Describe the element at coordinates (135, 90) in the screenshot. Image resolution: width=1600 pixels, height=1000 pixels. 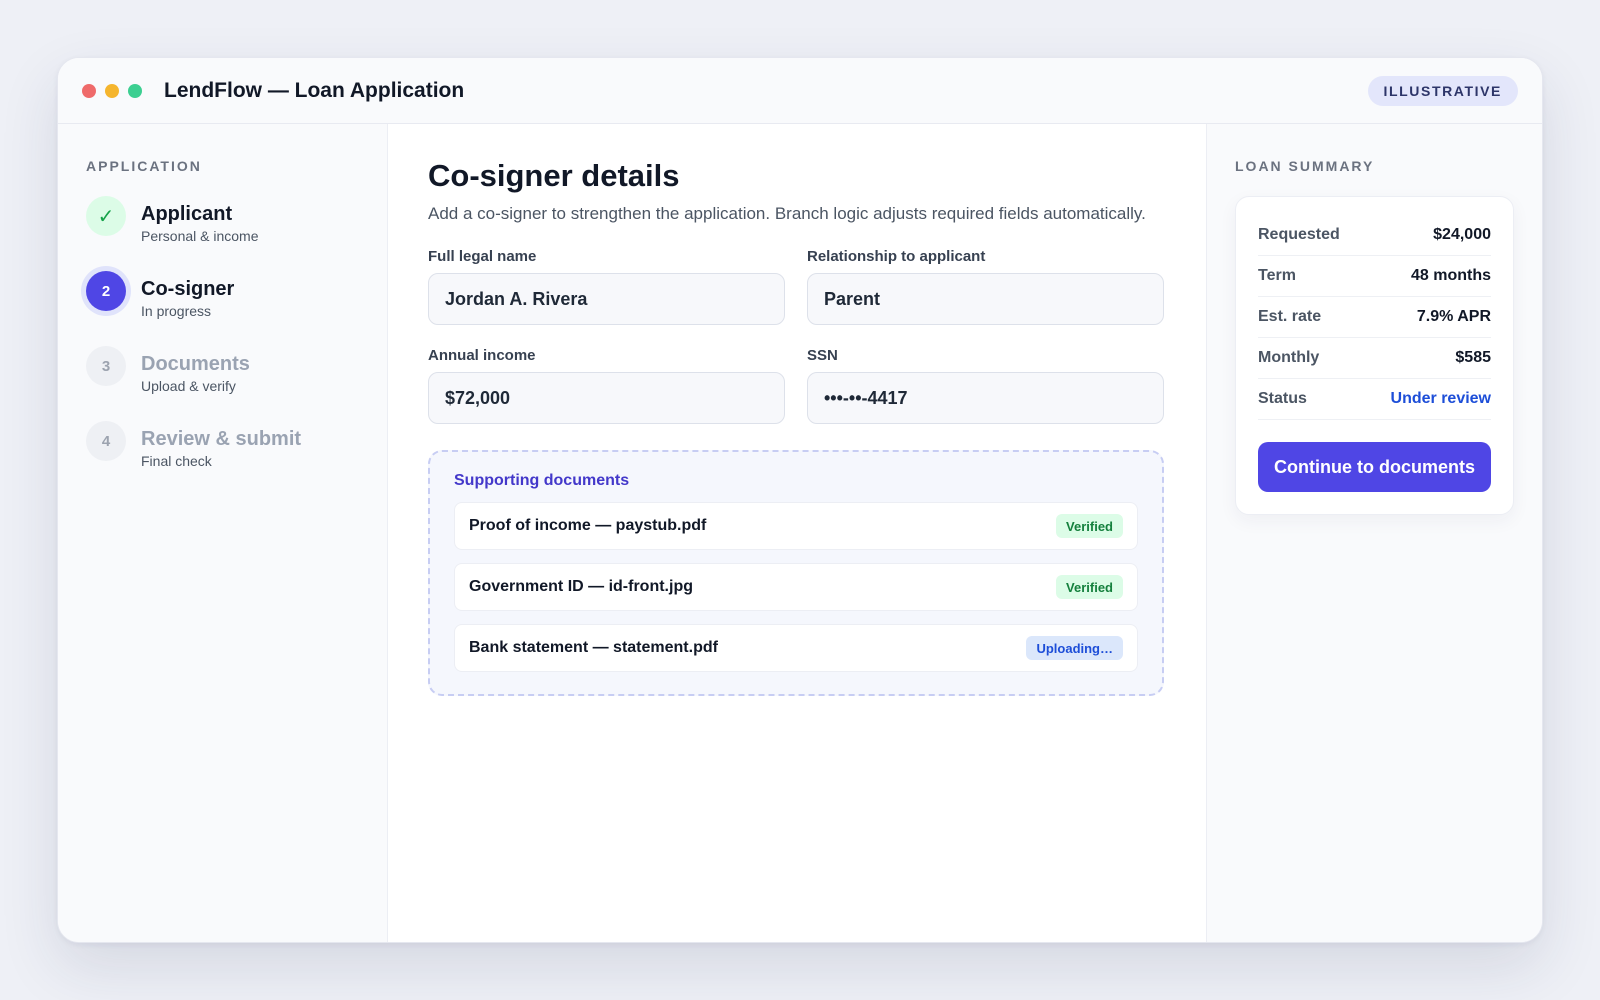
I see `maximize-window-button` at that location.